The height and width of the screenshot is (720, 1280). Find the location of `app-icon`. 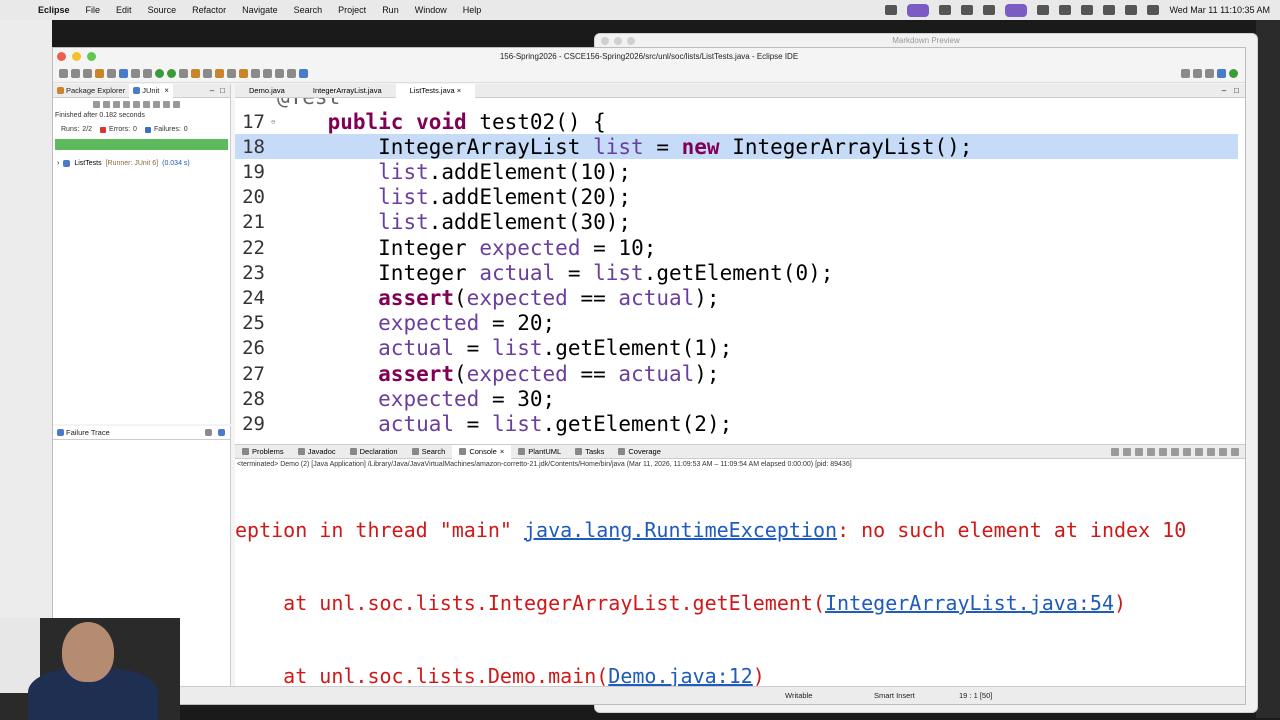

app-icon is located at coordinates (967, 10).